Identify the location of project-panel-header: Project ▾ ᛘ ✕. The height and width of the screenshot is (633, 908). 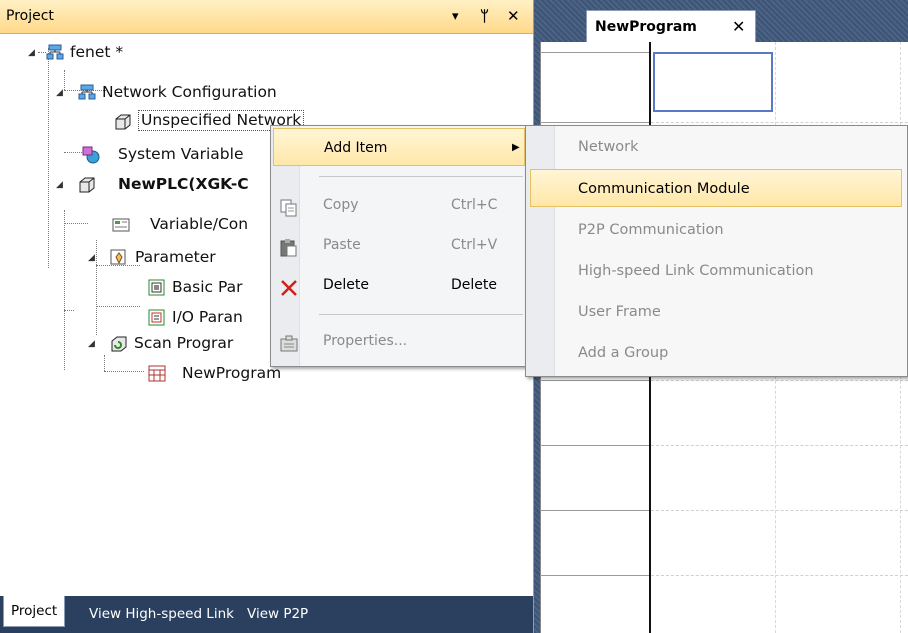
(266, 17).